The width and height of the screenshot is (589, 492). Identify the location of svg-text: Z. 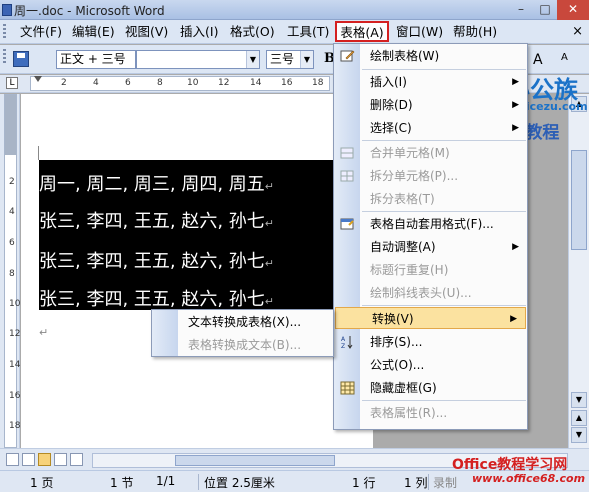
(343, 346).